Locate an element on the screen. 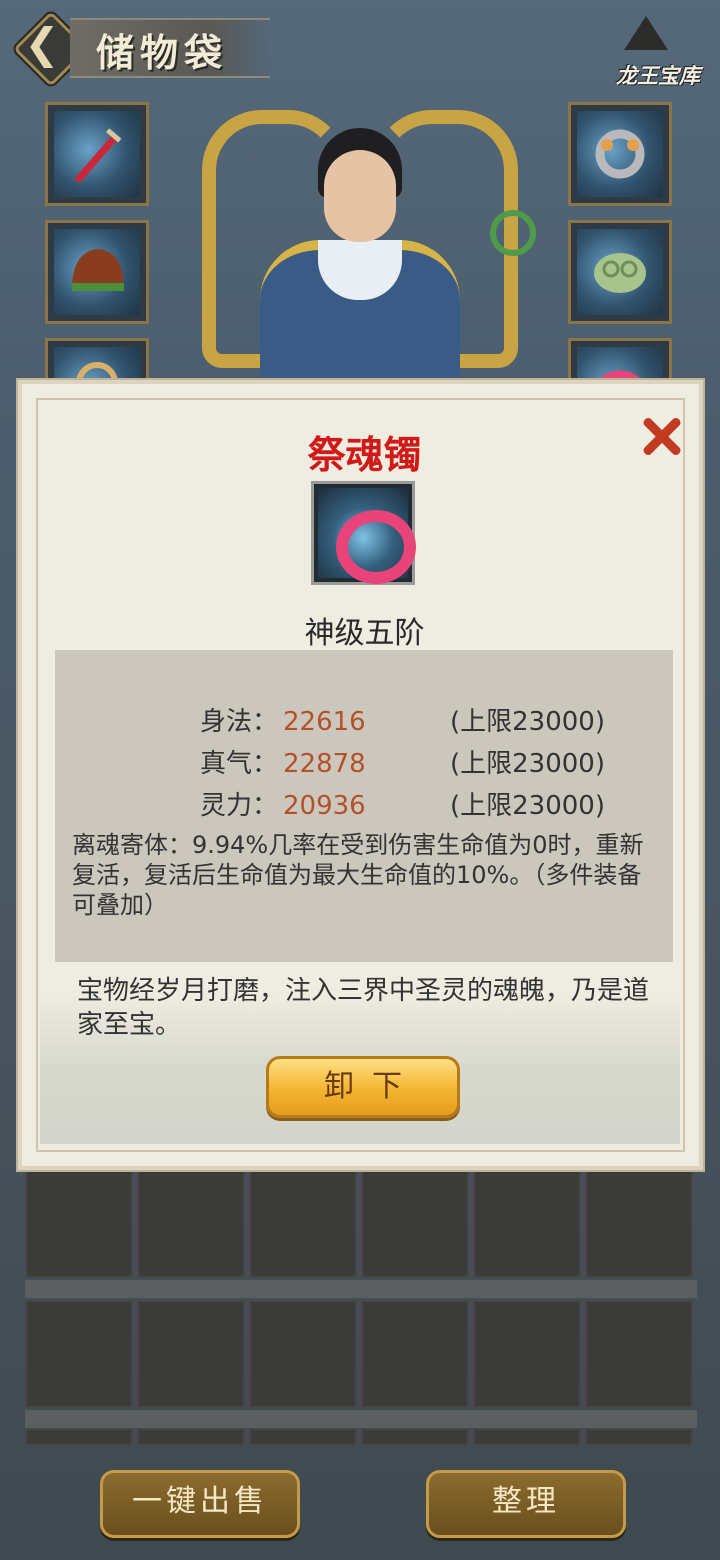 The width and height of the screenshot is (720, 1560). attribute-value: 22878 is located at coordinates (324, 764).